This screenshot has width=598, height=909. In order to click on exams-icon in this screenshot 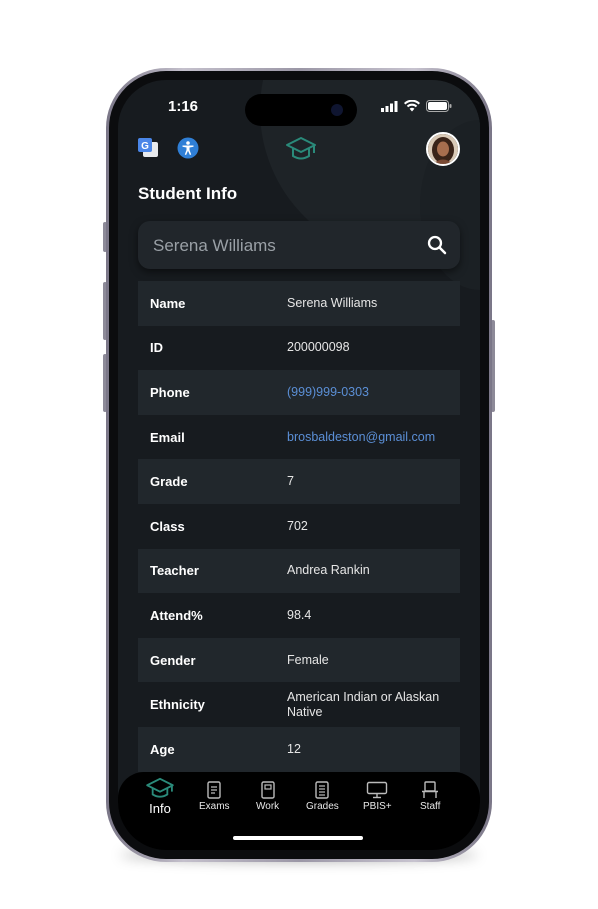, I will do `click(214, 790)`.